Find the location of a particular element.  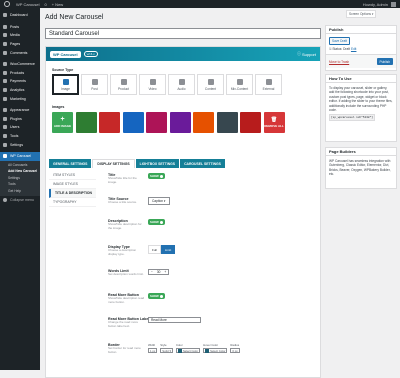

image-gallery: + ADD IMAGE 🗑 REMOVE ALL is located at coordinates (168, 122).